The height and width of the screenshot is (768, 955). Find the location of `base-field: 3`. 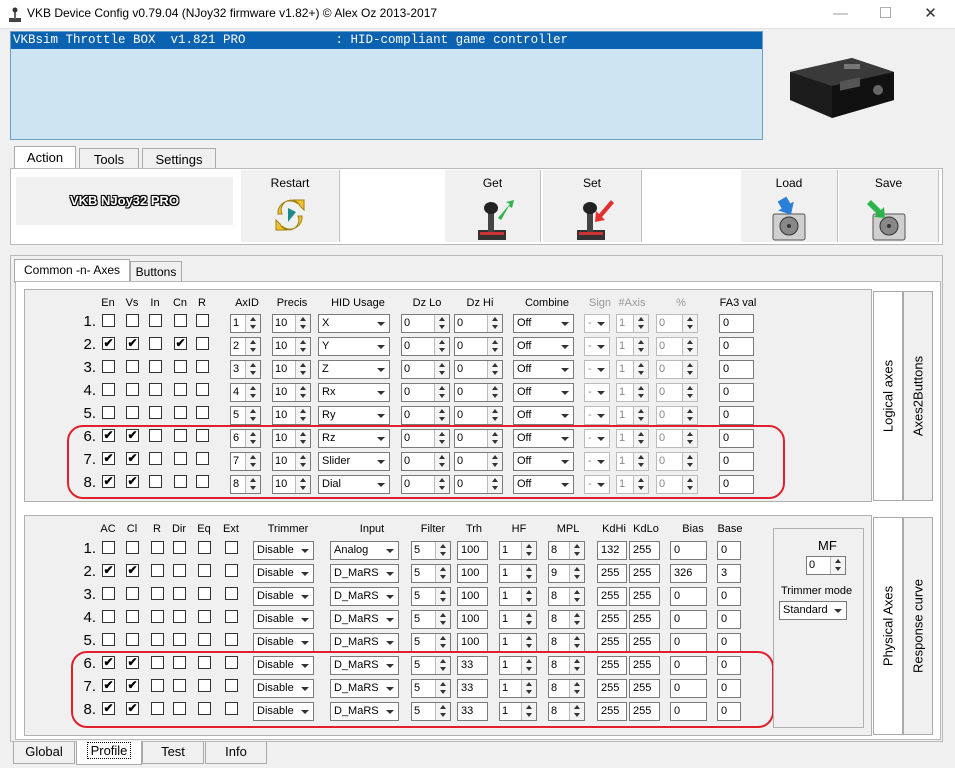

base-field: 3 is located at coordinates (729, 573).